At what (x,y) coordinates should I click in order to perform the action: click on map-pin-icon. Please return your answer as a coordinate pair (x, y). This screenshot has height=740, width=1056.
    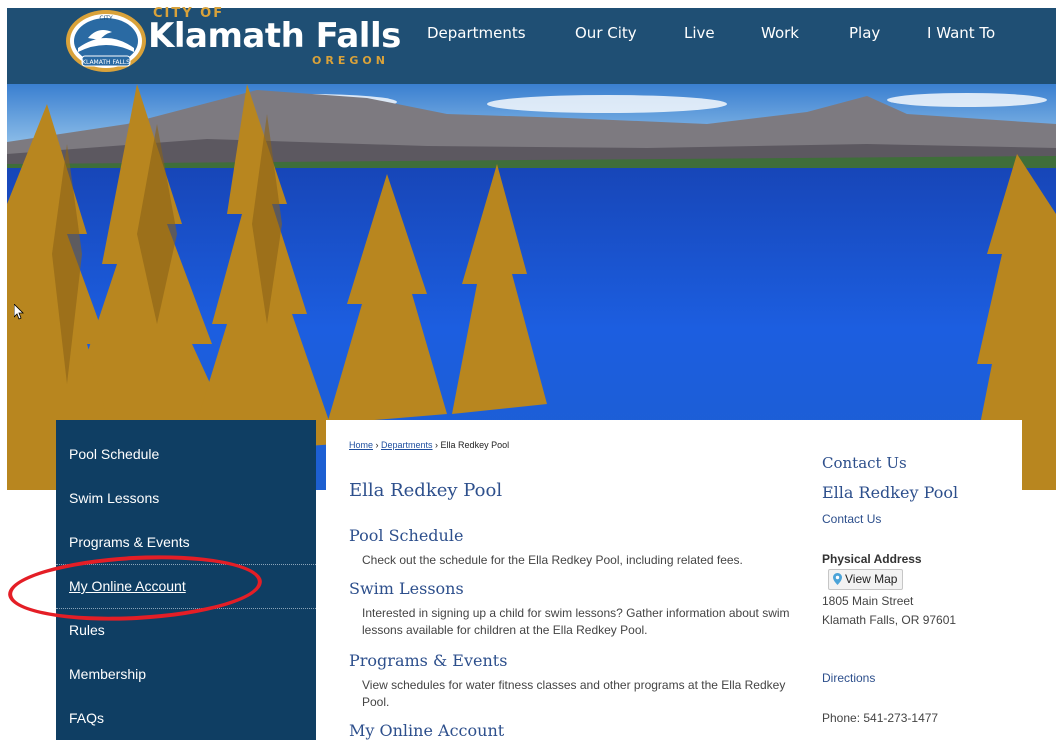
    Looking at the image, I should click on (837, 581).